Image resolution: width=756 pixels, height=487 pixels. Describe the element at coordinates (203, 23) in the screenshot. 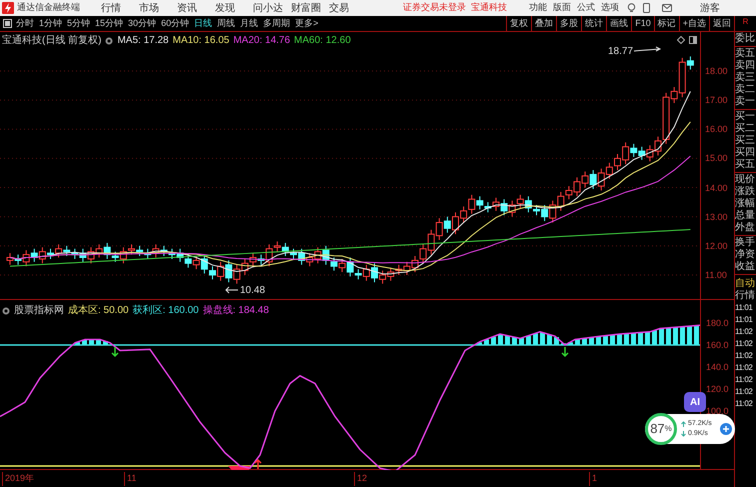

I see `period-tab: 日线` at that location.